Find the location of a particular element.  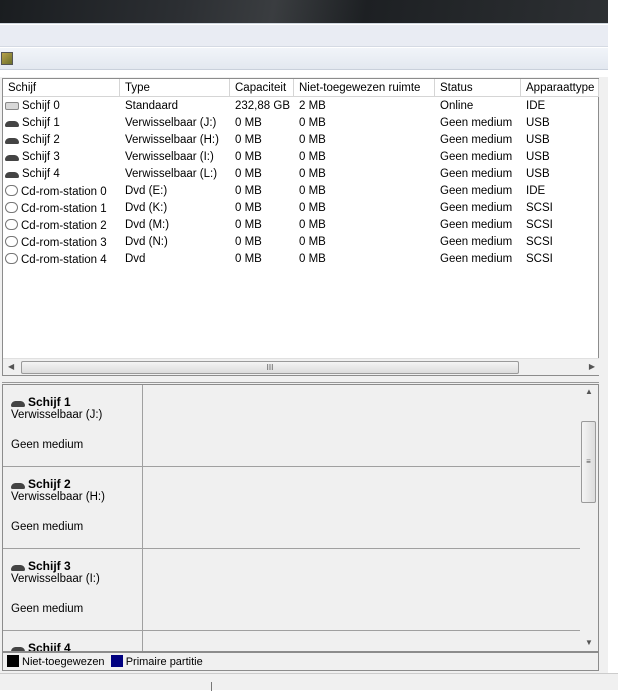

cell-text: Verwisselbaar (I:) is located at coordinates (169, 157).